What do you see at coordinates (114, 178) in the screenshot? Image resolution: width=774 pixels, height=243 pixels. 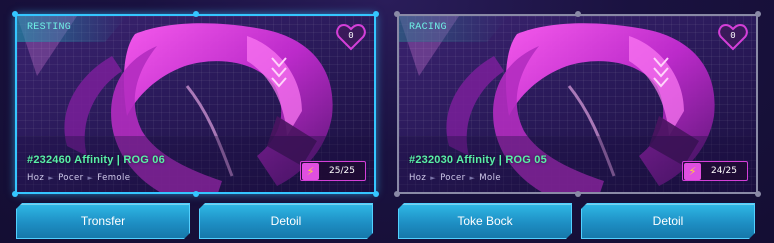 I see `trait-3: Femole` at bounding box center [114, 178].